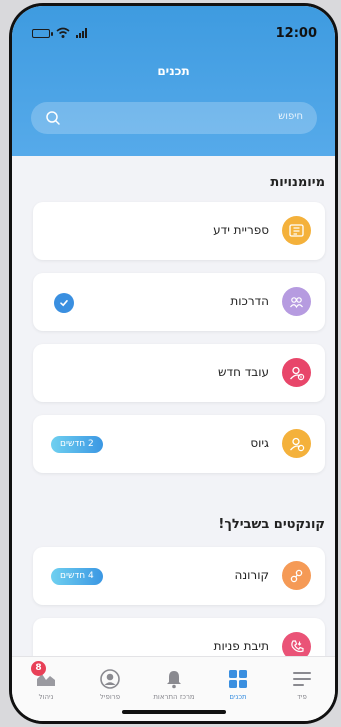  I want to click on tab-label: ניהול, so click(46, 697).